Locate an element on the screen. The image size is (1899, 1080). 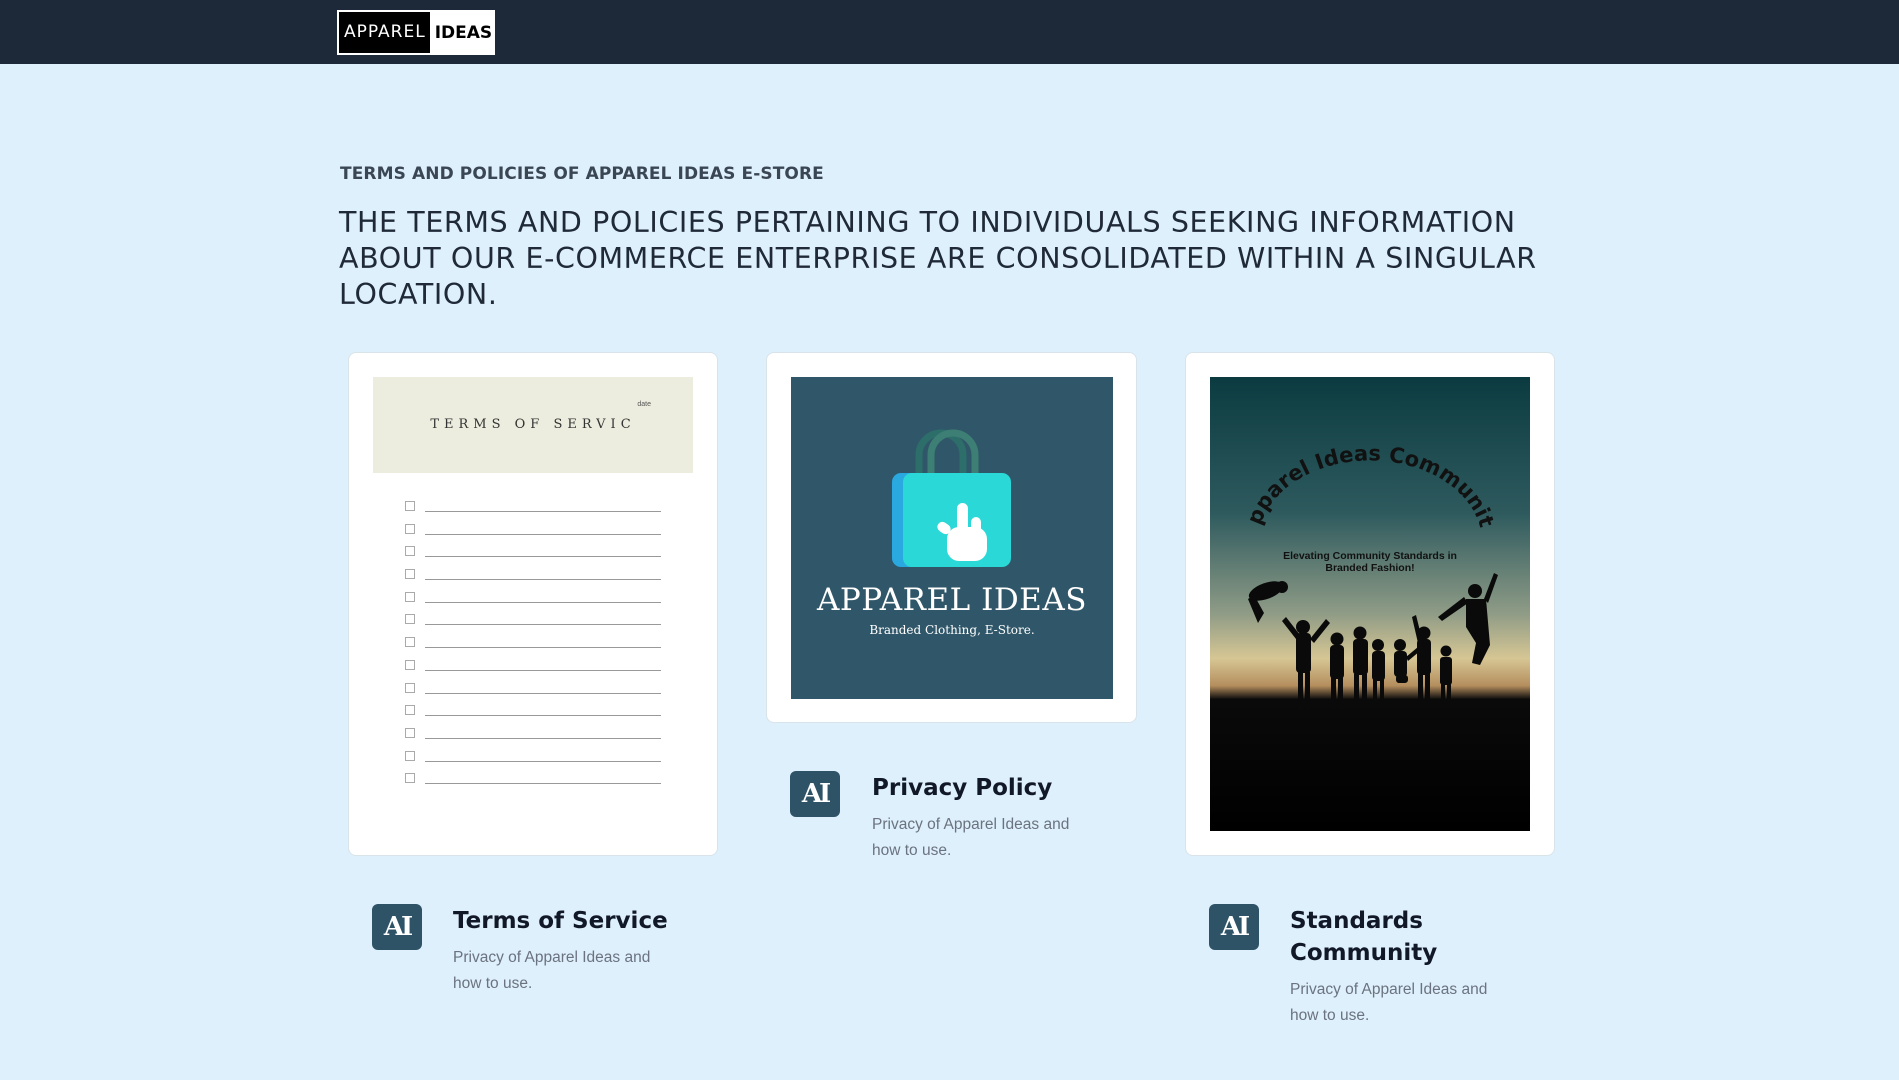
terms-of-service-image: date TERMS OF SERVIC is located at coordinates (533, 425).